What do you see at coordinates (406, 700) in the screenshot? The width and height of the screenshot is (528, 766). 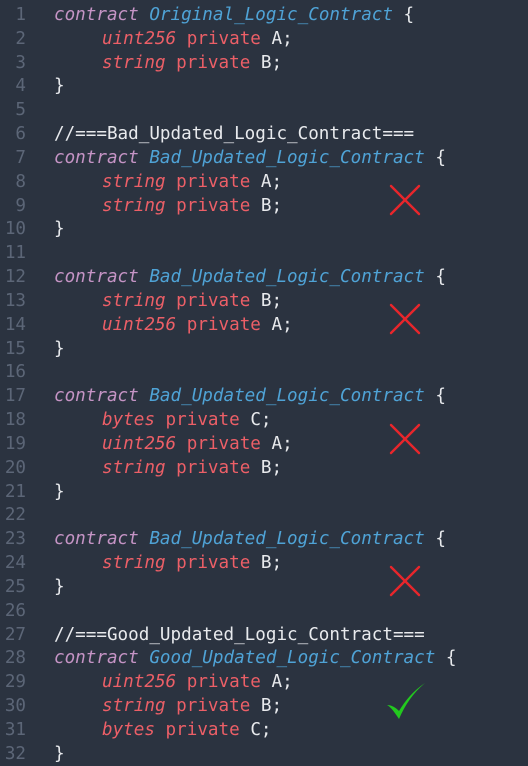 I see `check-icon` at bounding box center [406, 700].